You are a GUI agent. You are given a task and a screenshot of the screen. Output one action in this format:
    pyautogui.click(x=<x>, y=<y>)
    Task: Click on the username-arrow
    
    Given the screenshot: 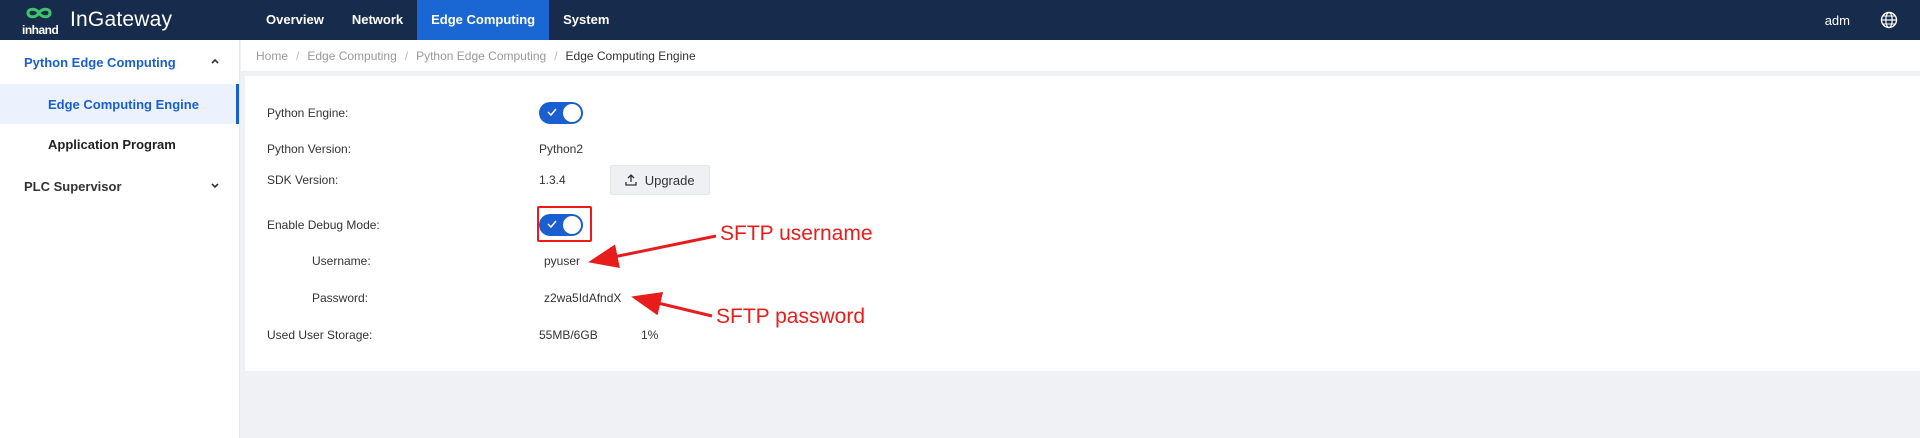 What is the action you would take?
    pyautogui.click(x=652, y=251)
    